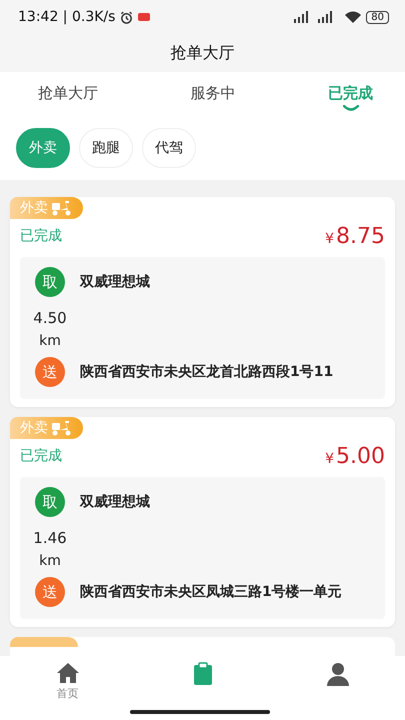  What do you see at coordinates (203, 674) in the screenshot?
I see `clipboard-icon` at bounding box center [203, 674].